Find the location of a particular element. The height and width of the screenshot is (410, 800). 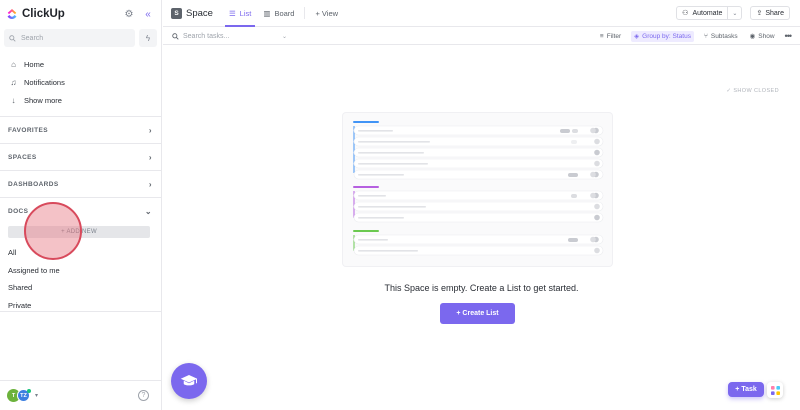

share-button: ⇪ Share is located at coordinates (770, 13).